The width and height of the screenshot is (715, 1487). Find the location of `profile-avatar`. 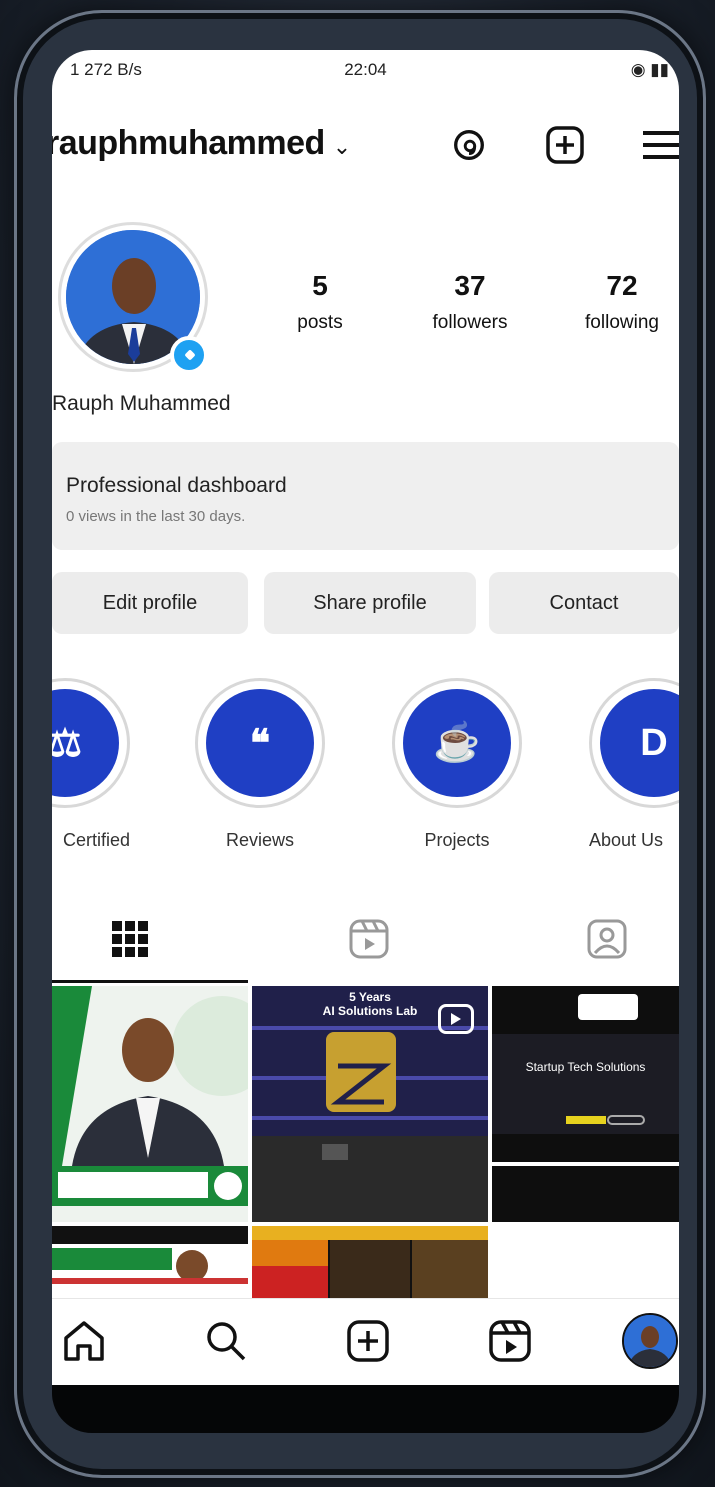

profile-avatar is located at coordinates (650, 1341).